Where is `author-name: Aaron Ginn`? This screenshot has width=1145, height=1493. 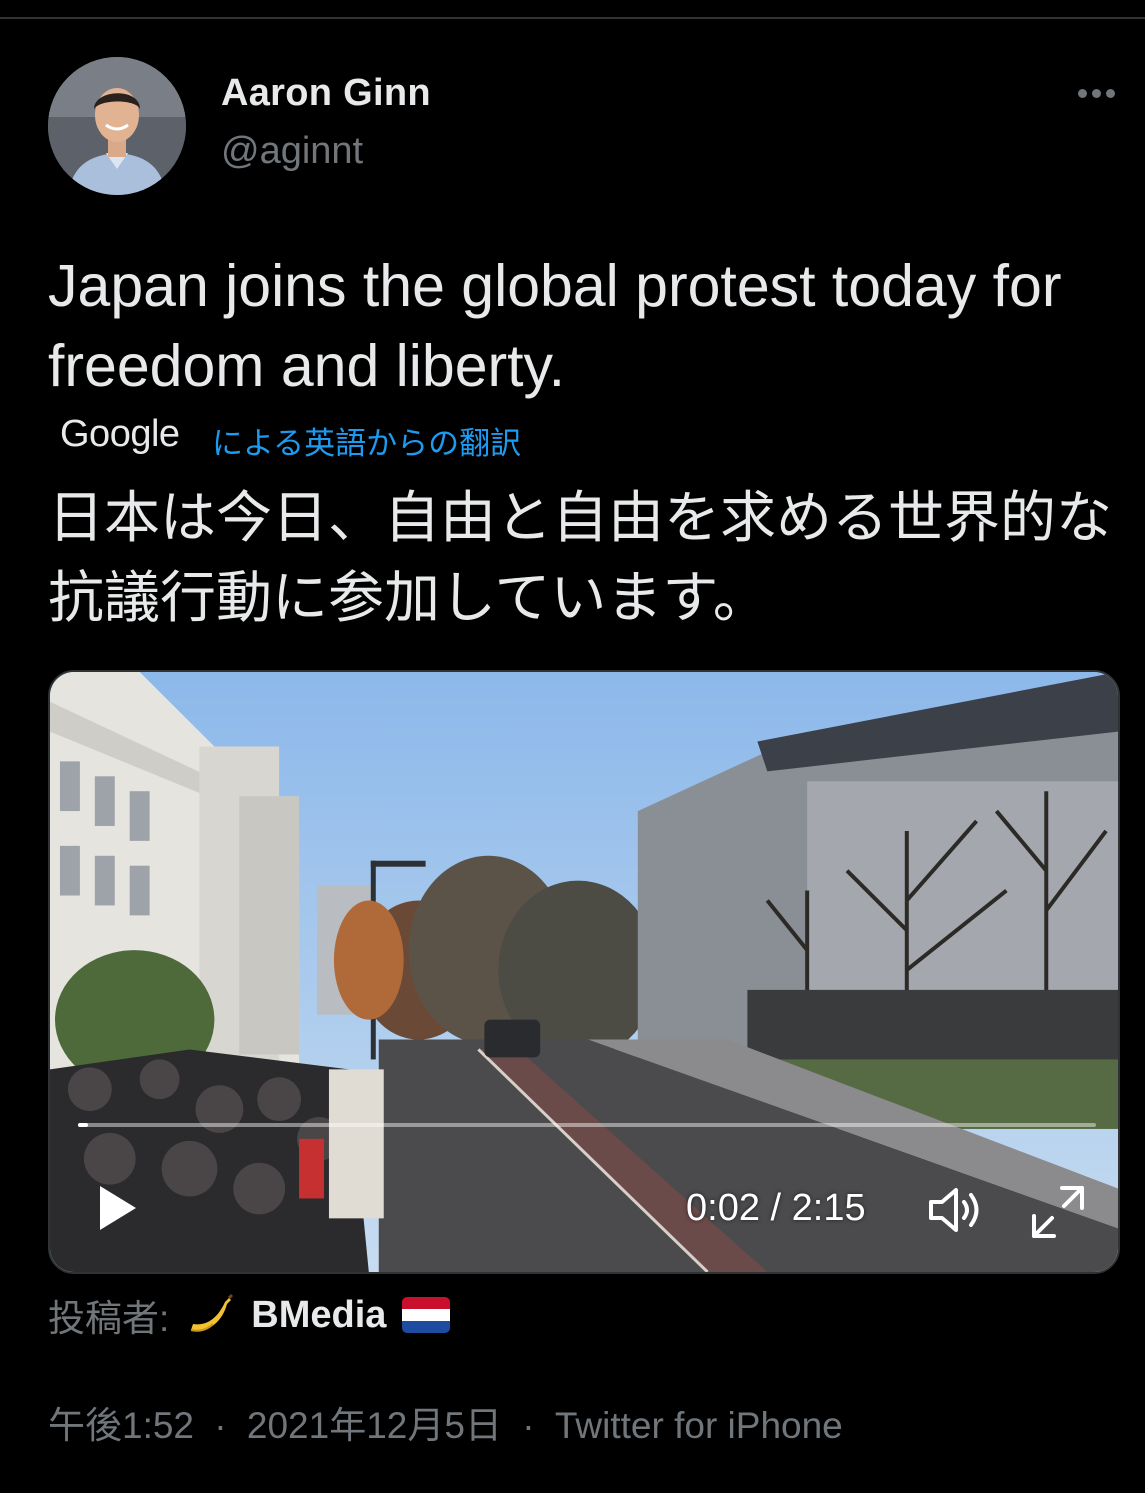
author-name: Aaron Ginn is located at coordinates (326, 93).